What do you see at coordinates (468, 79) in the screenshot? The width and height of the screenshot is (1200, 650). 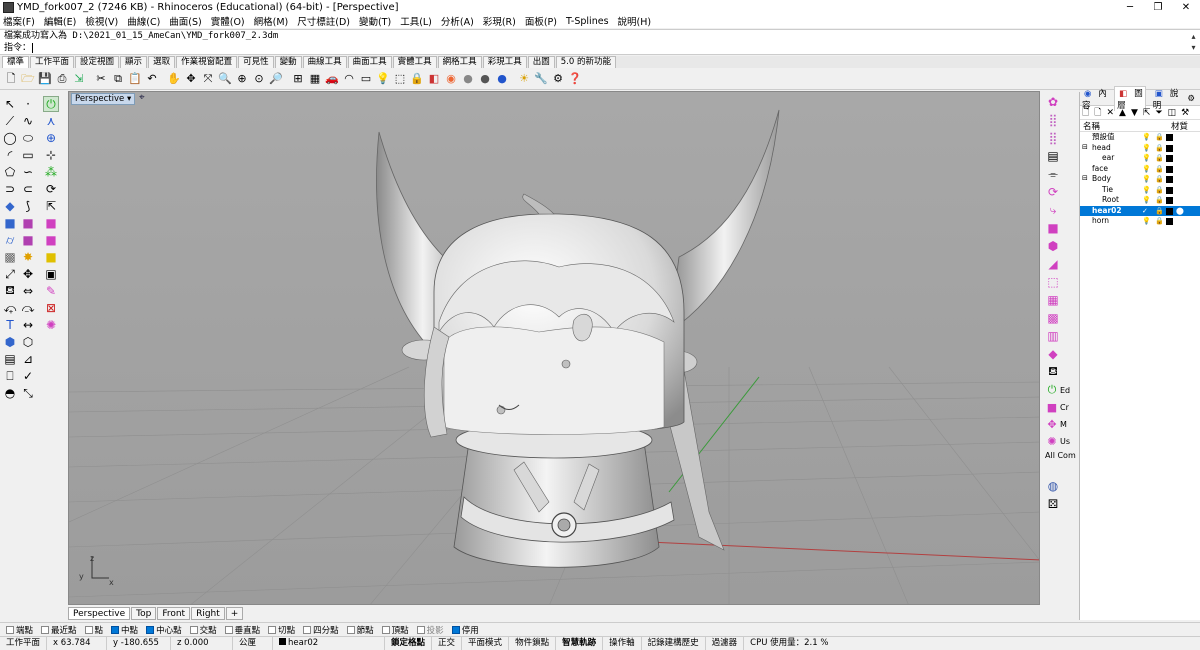 I see `shaded-icon: ●` at bounding box center [468, 79].